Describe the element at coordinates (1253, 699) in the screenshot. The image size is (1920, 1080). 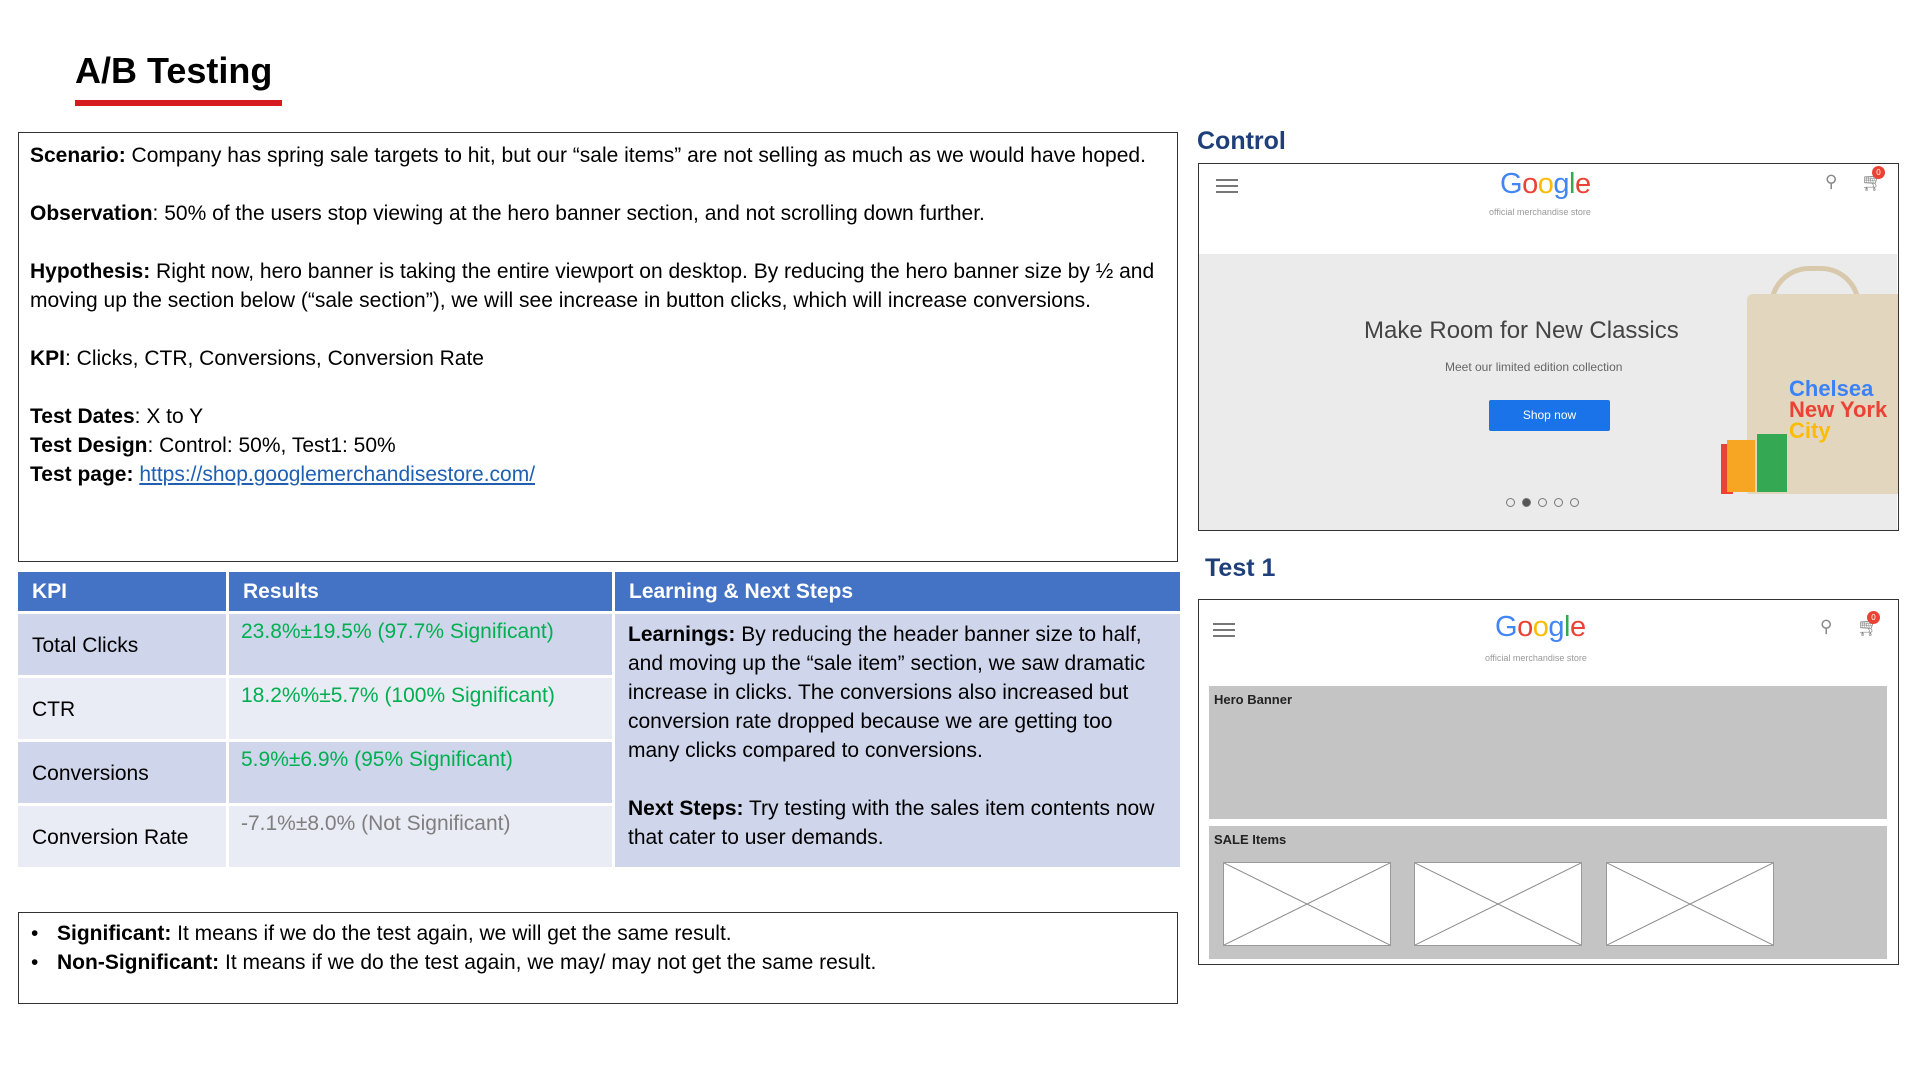
I see `hero-banner-label: Hero Banner` at that location.